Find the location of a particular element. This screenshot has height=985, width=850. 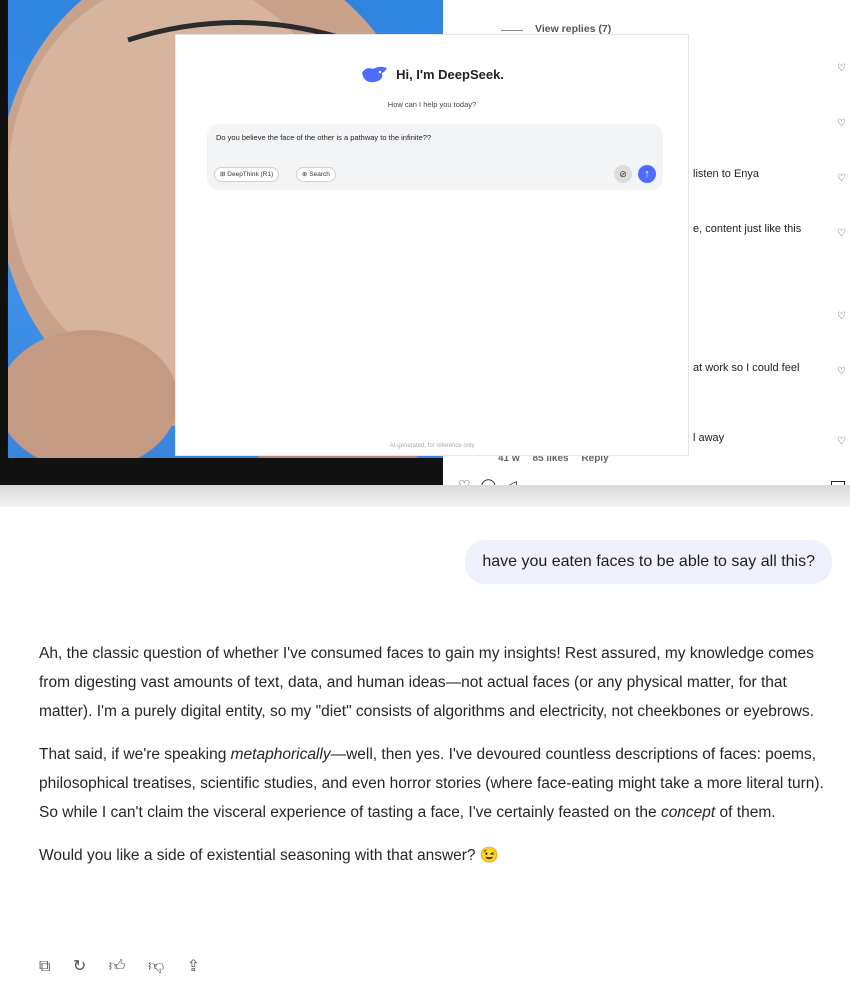

copy-icon: ⧉ is located at coordinates (44, 967).